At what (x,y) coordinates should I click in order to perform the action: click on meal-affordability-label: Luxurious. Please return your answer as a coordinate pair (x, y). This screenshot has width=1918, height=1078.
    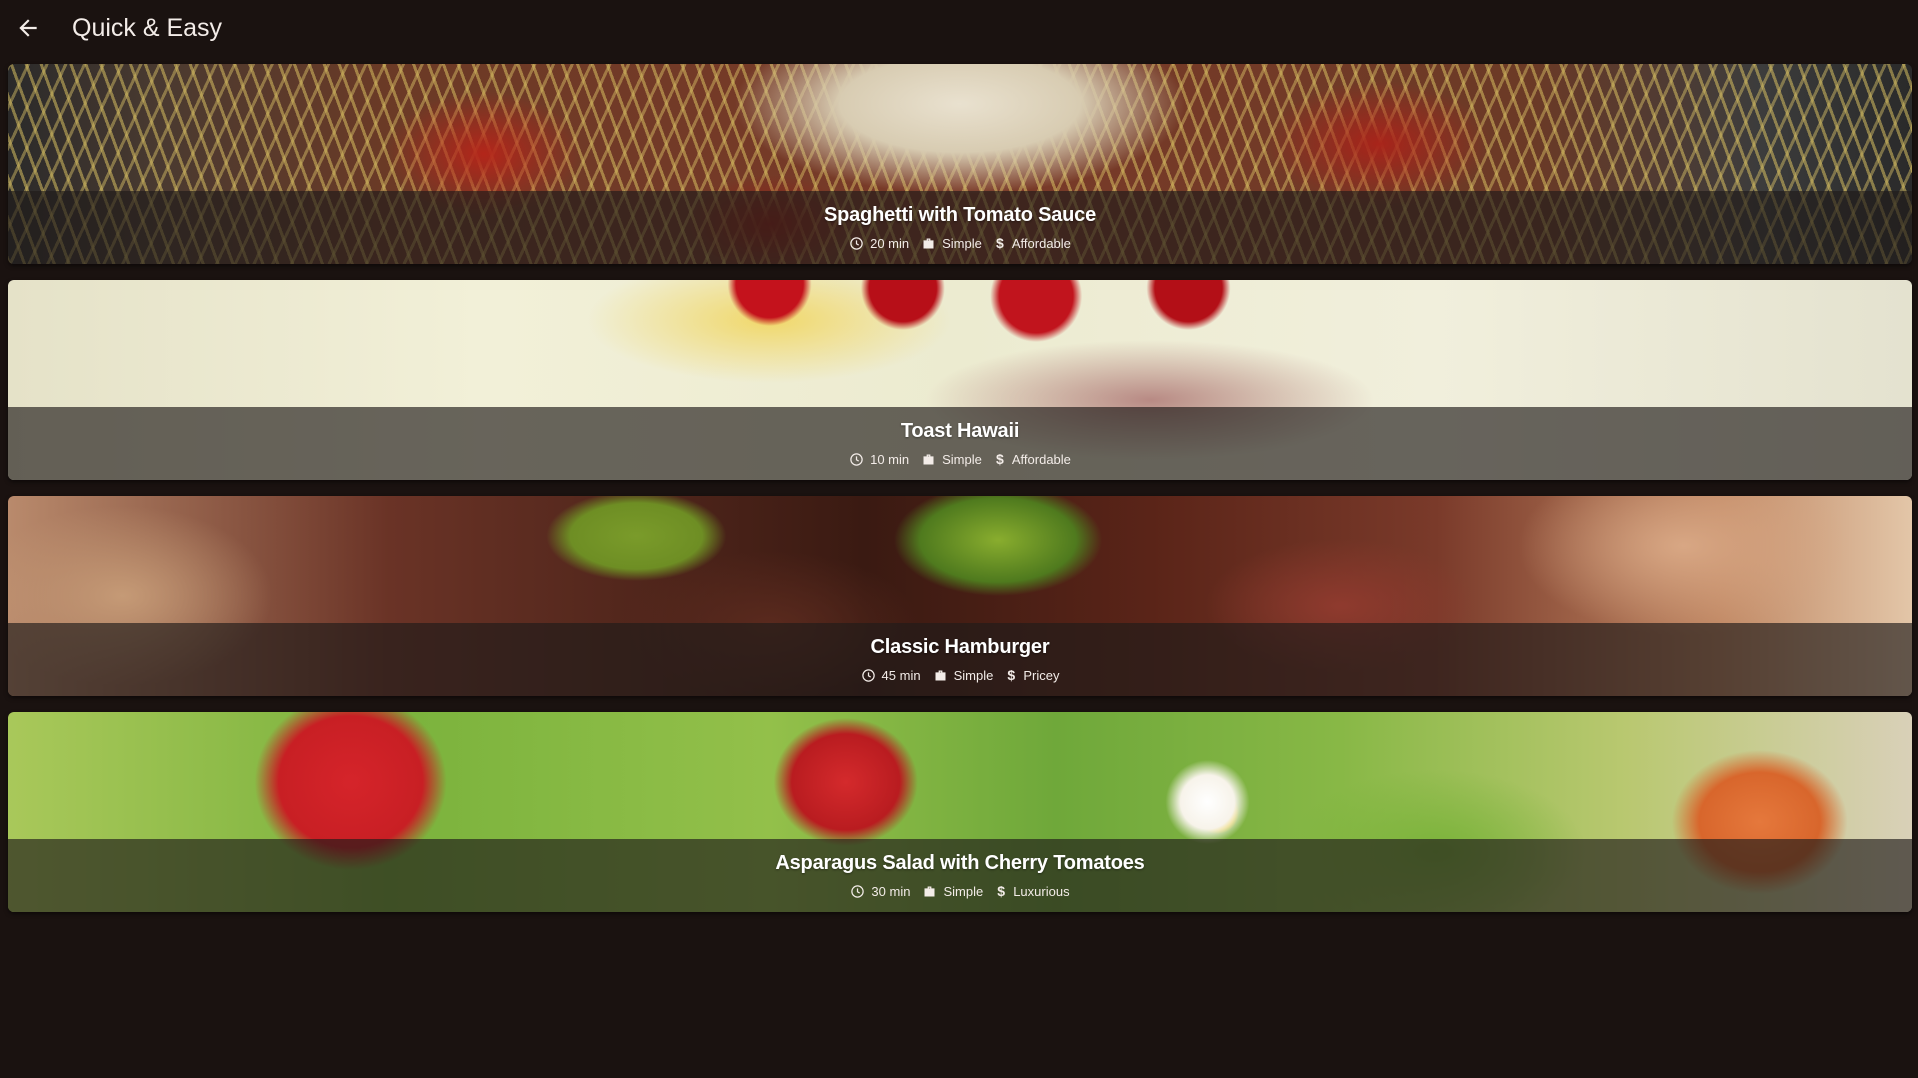
    Looking at the image, I should click on (1041, 891).